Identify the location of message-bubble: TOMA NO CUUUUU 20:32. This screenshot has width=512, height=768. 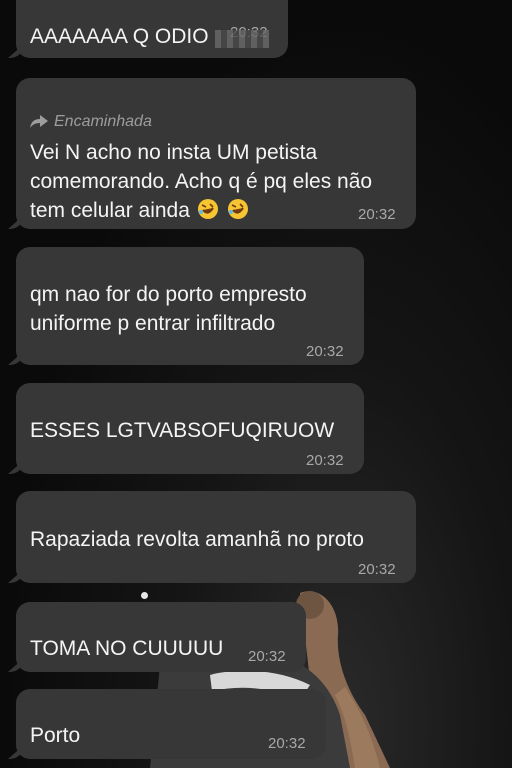
(161, 637).